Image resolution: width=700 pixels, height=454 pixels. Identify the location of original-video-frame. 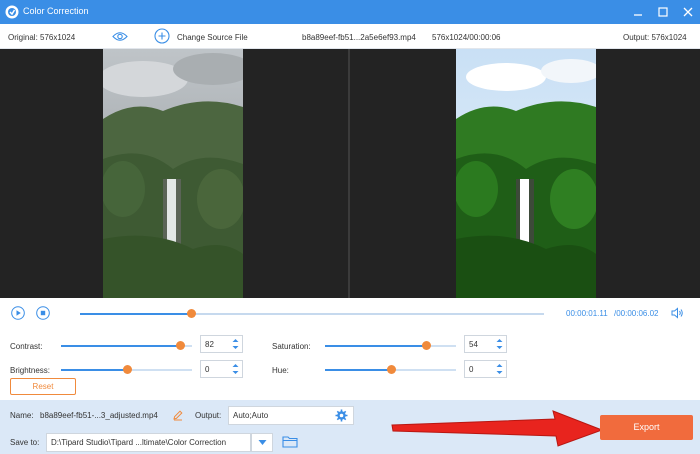
(173, 173).